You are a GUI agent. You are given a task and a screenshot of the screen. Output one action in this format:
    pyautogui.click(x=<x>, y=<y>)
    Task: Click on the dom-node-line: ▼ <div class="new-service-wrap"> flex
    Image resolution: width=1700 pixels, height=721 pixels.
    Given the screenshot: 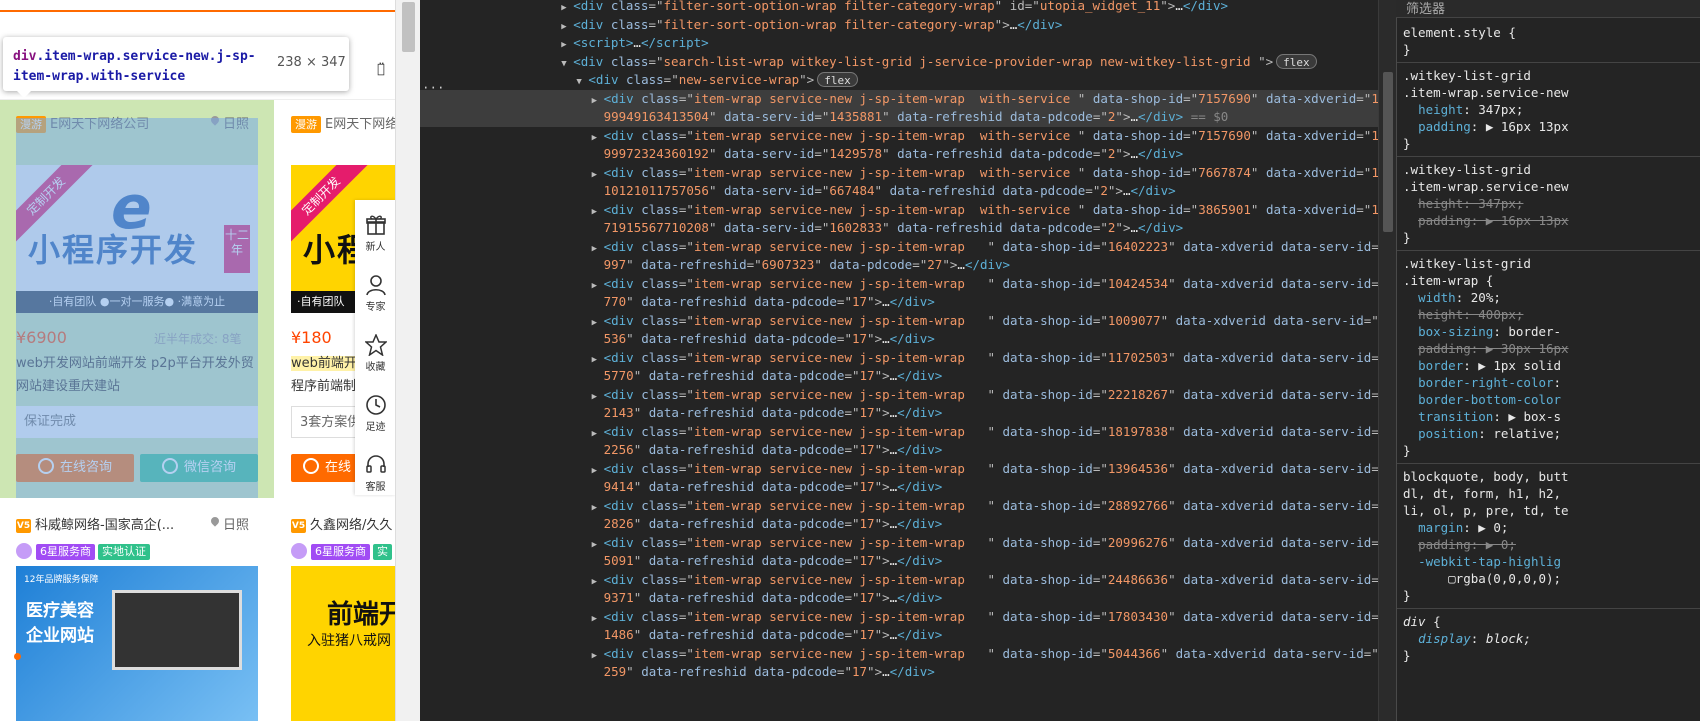 What is the action you would take?
    pyautogui.click(x=899, y=80)
    